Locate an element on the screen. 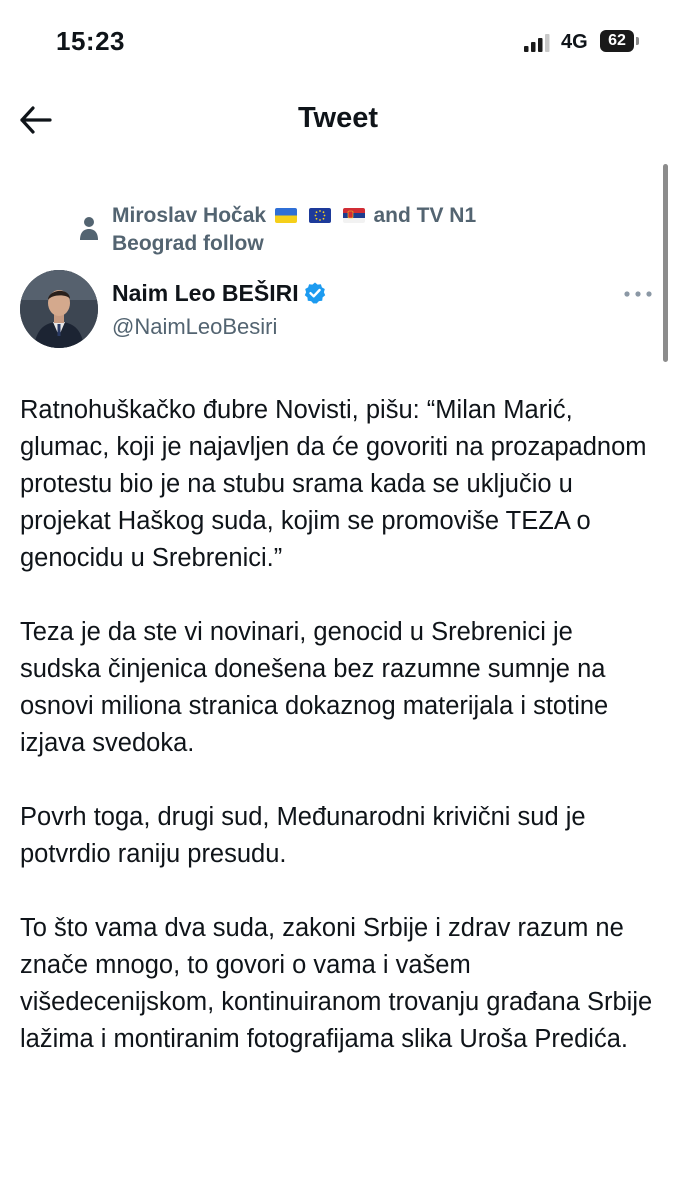 The height and width of the screenshot is (1201, 676). eu-flag-icon is located at coordinates (319, 215).